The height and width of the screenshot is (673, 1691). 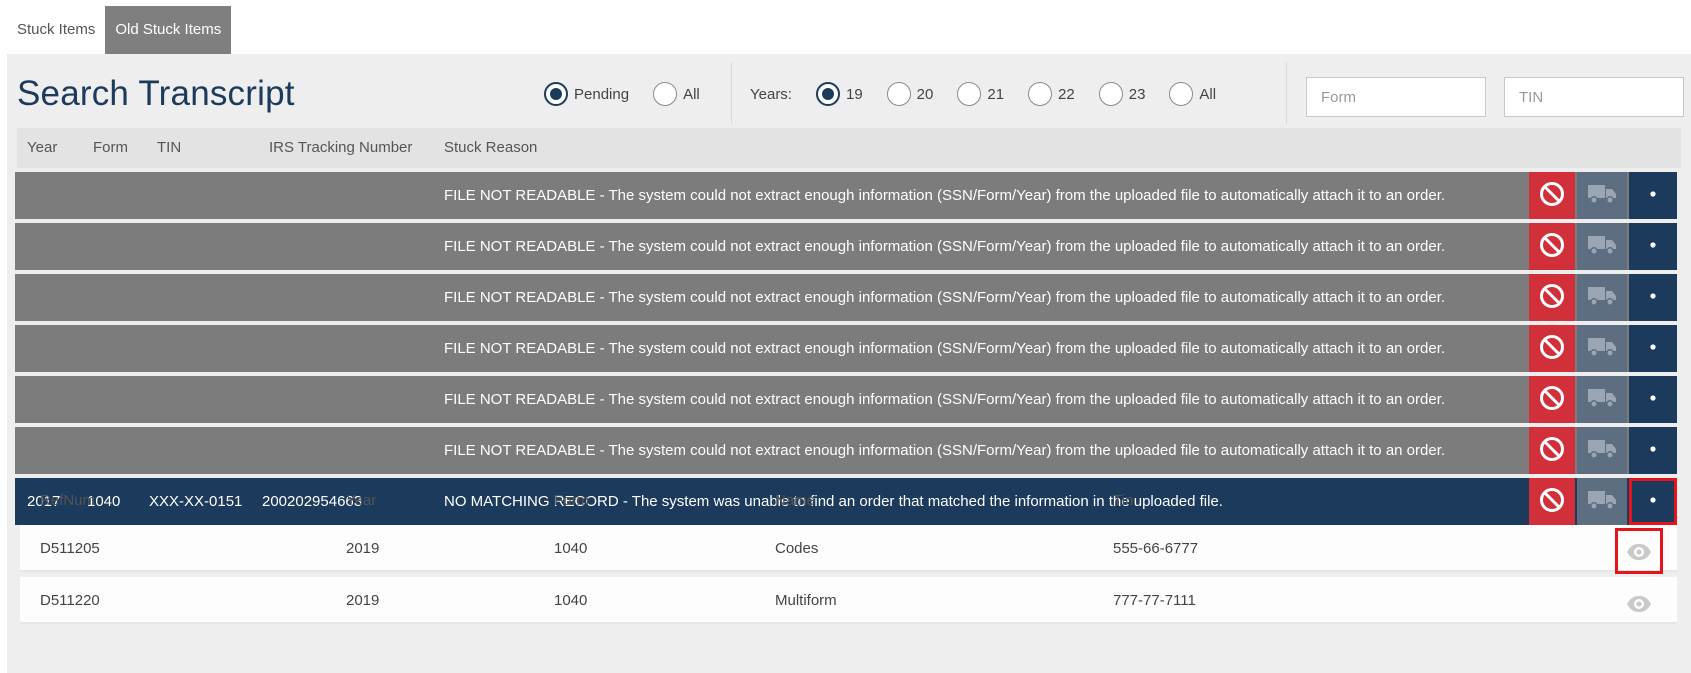 I want to click on cell-refnum: D511205, so click(x=70, y=548).